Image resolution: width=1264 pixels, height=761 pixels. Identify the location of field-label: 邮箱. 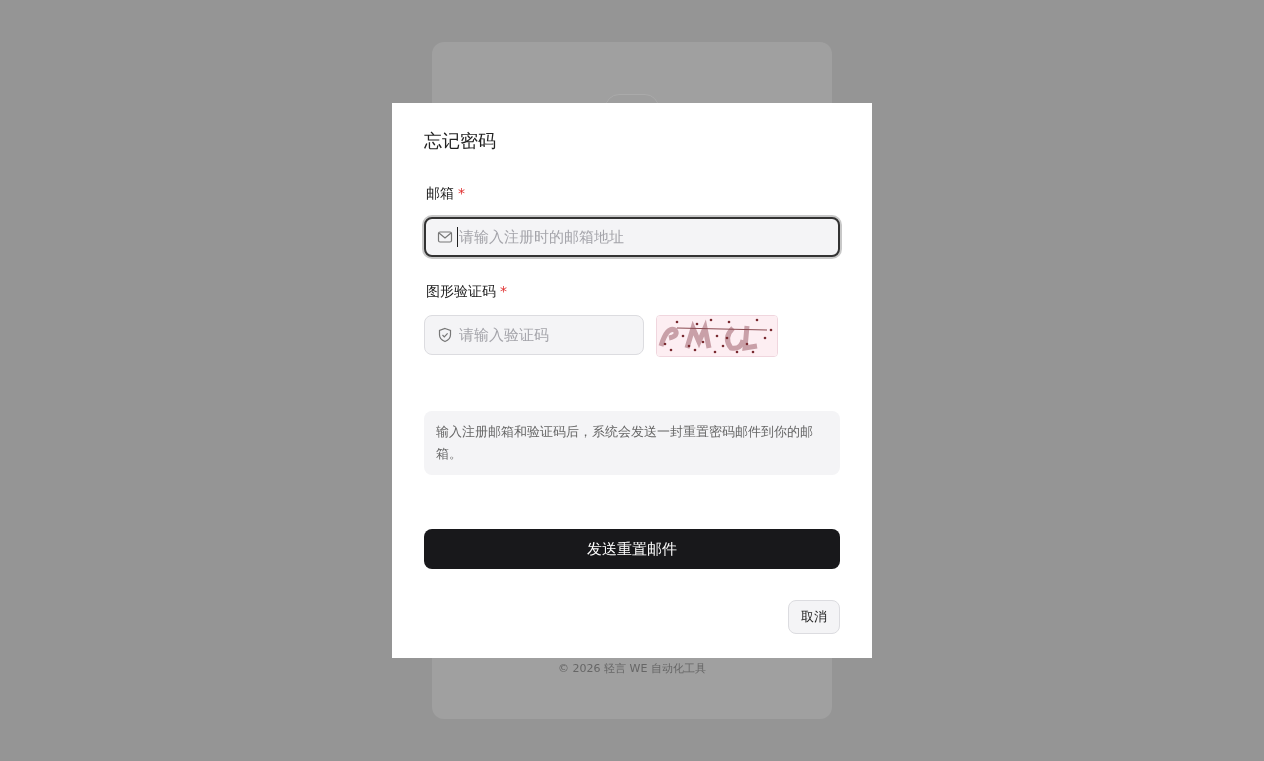
(440, 194).